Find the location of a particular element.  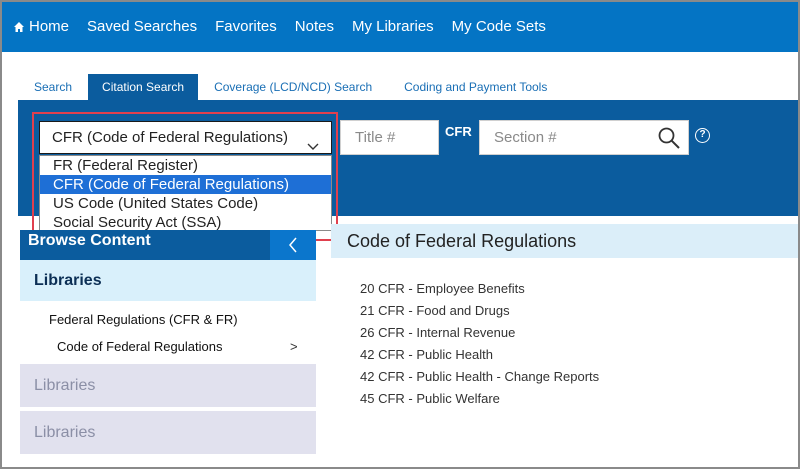

tree-item-federal-regulations: Federal Regulations (CFR & FR) is located at coordinates (143, 319).